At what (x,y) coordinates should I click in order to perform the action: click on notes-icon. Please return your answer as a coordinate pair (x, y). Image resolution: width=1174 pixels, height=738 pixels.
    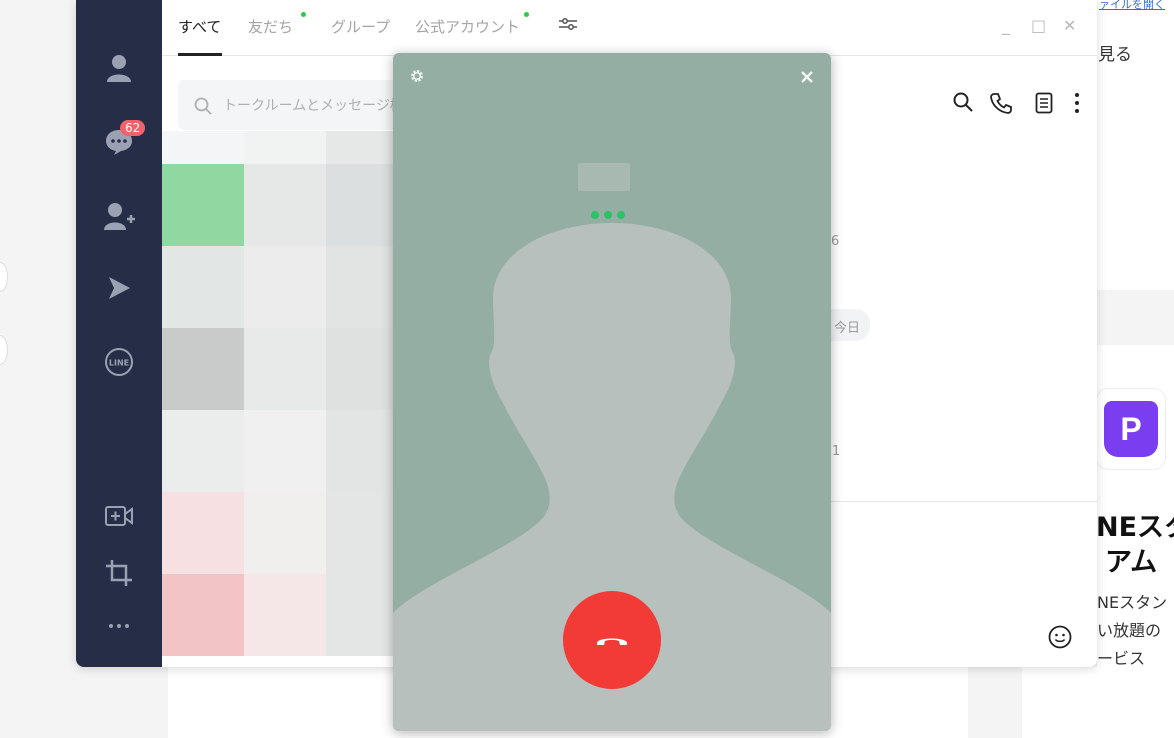
    Looking at the image, I should click on (1044, 105).